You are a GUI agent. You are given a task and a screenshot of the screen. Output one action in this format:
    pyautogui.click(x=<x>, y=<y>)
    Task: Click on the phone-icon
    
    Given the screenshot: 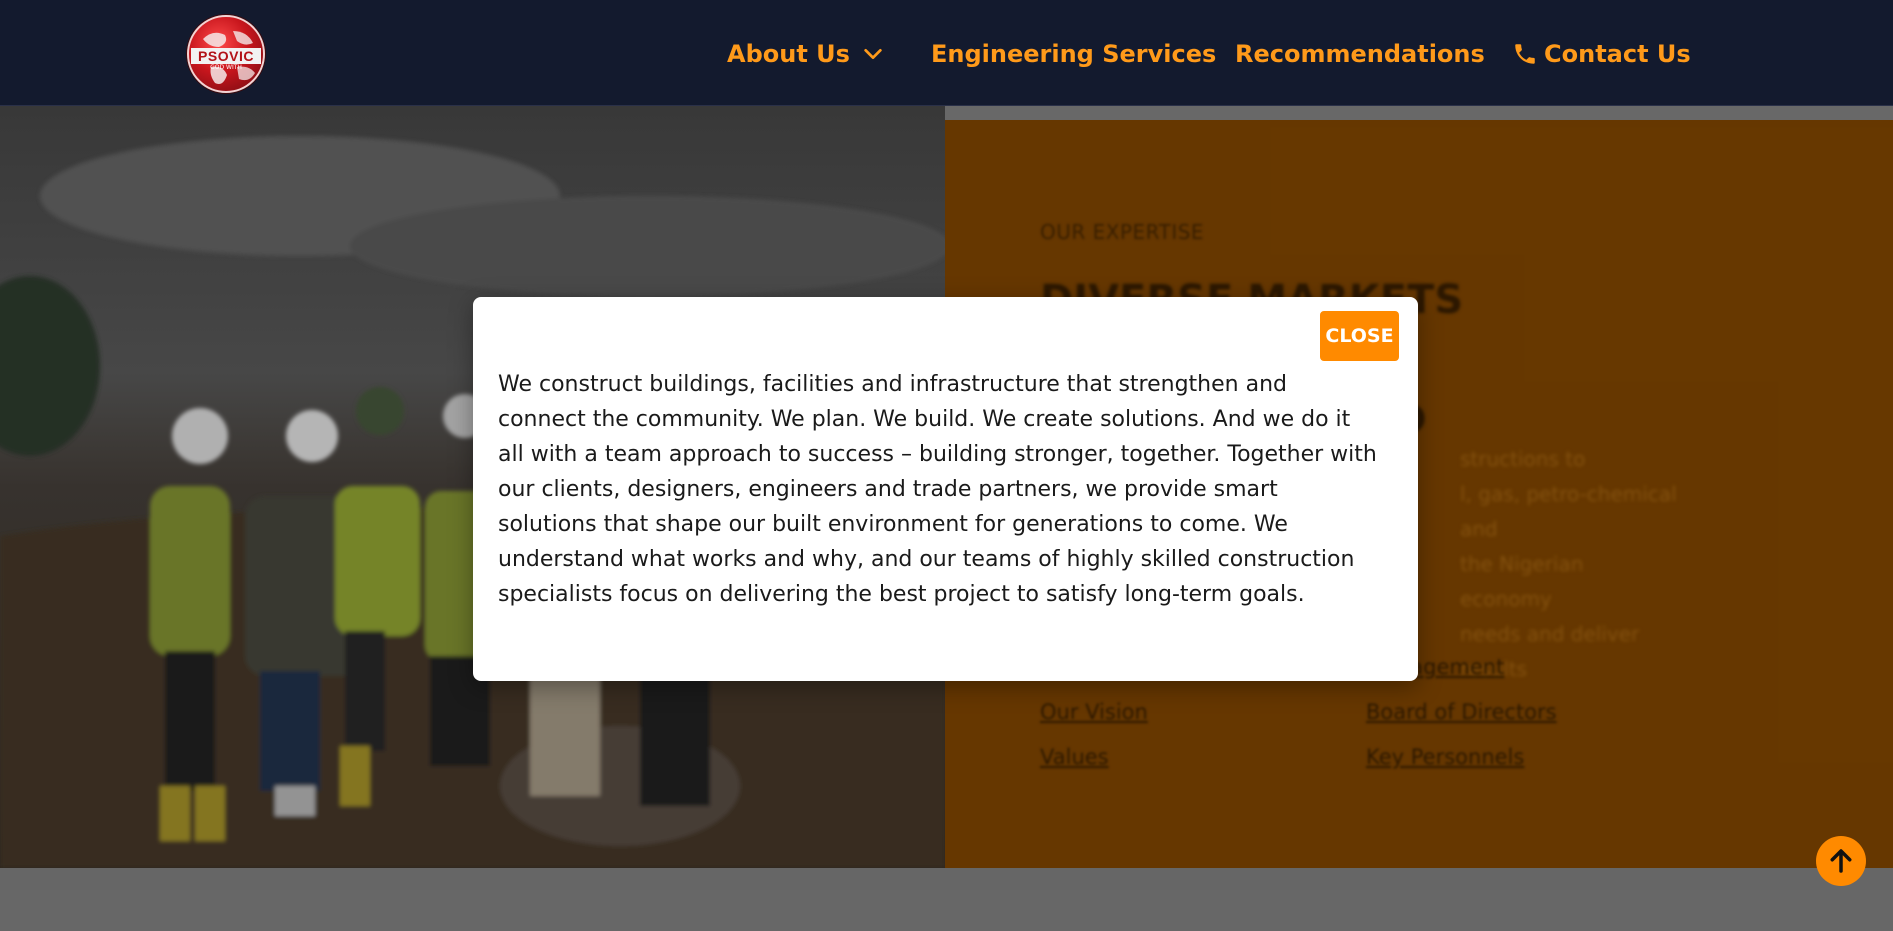 What is the action you would take?
    pyautogui.click(x=1525, y=54)
    